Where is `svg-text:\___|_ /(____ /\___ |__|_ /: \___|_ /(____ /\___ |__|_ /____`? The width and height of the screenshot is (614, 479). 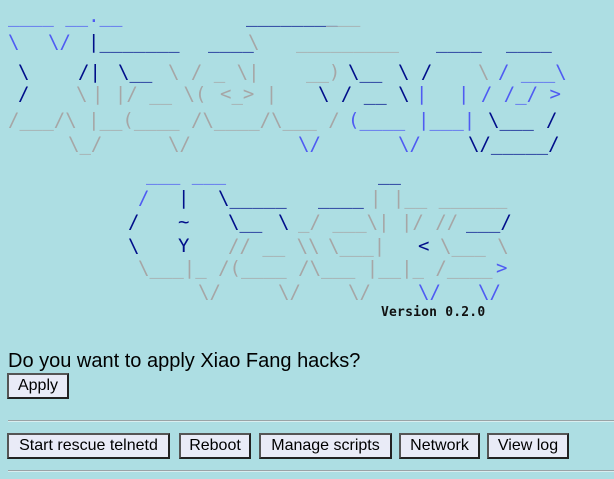
svg-text:\___|_ /(____ /\___ |__|_ /: \___|_ /(____ /\___ |__|_ /____ is located at coordinates (315, 268).